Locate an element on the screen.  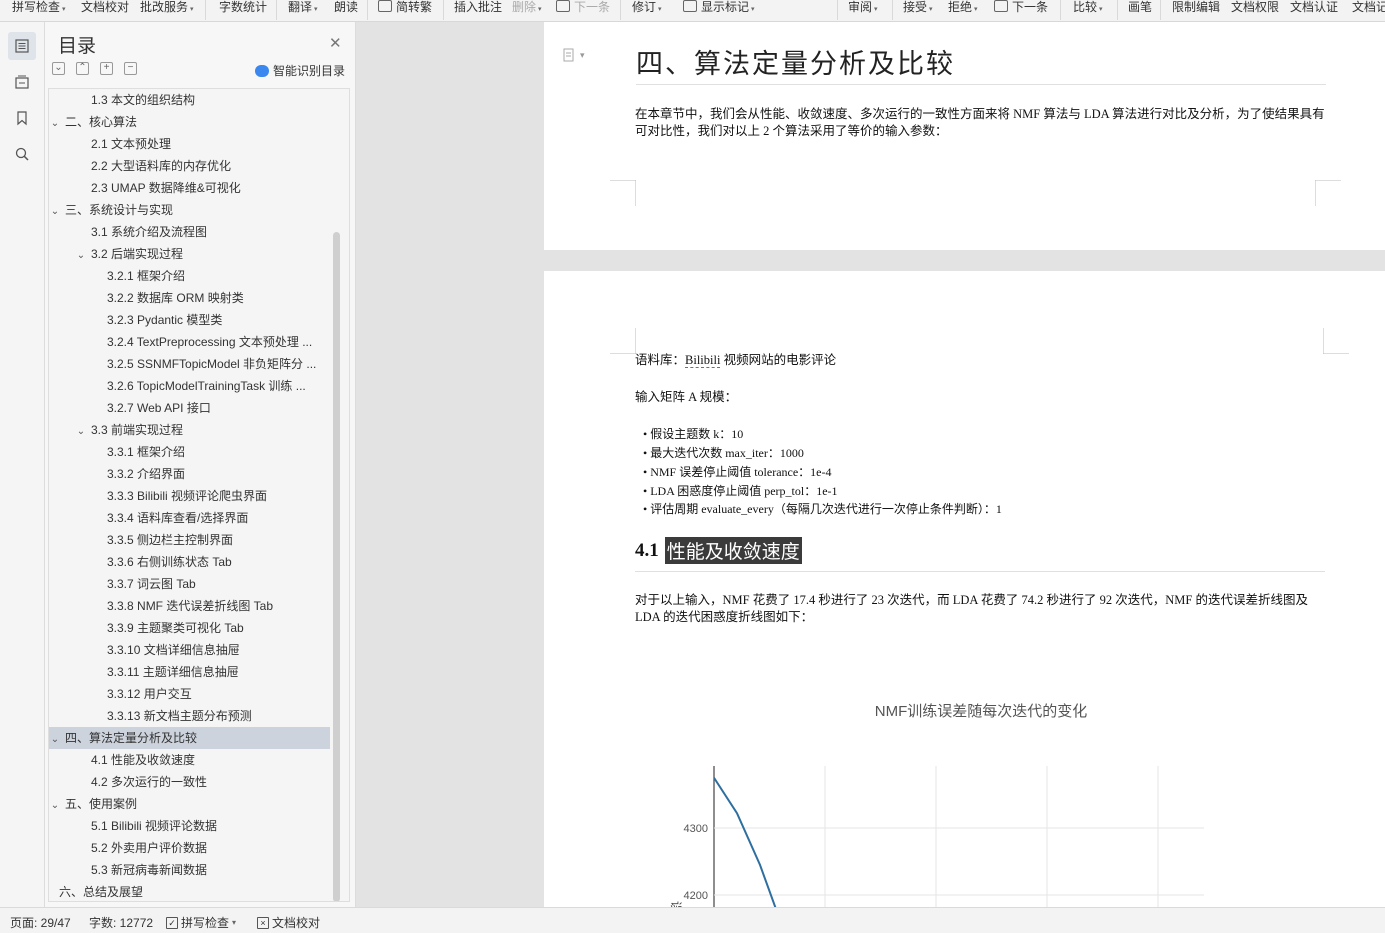
toolbar-button: 文档认证 is located at coordinates (1314, 9).